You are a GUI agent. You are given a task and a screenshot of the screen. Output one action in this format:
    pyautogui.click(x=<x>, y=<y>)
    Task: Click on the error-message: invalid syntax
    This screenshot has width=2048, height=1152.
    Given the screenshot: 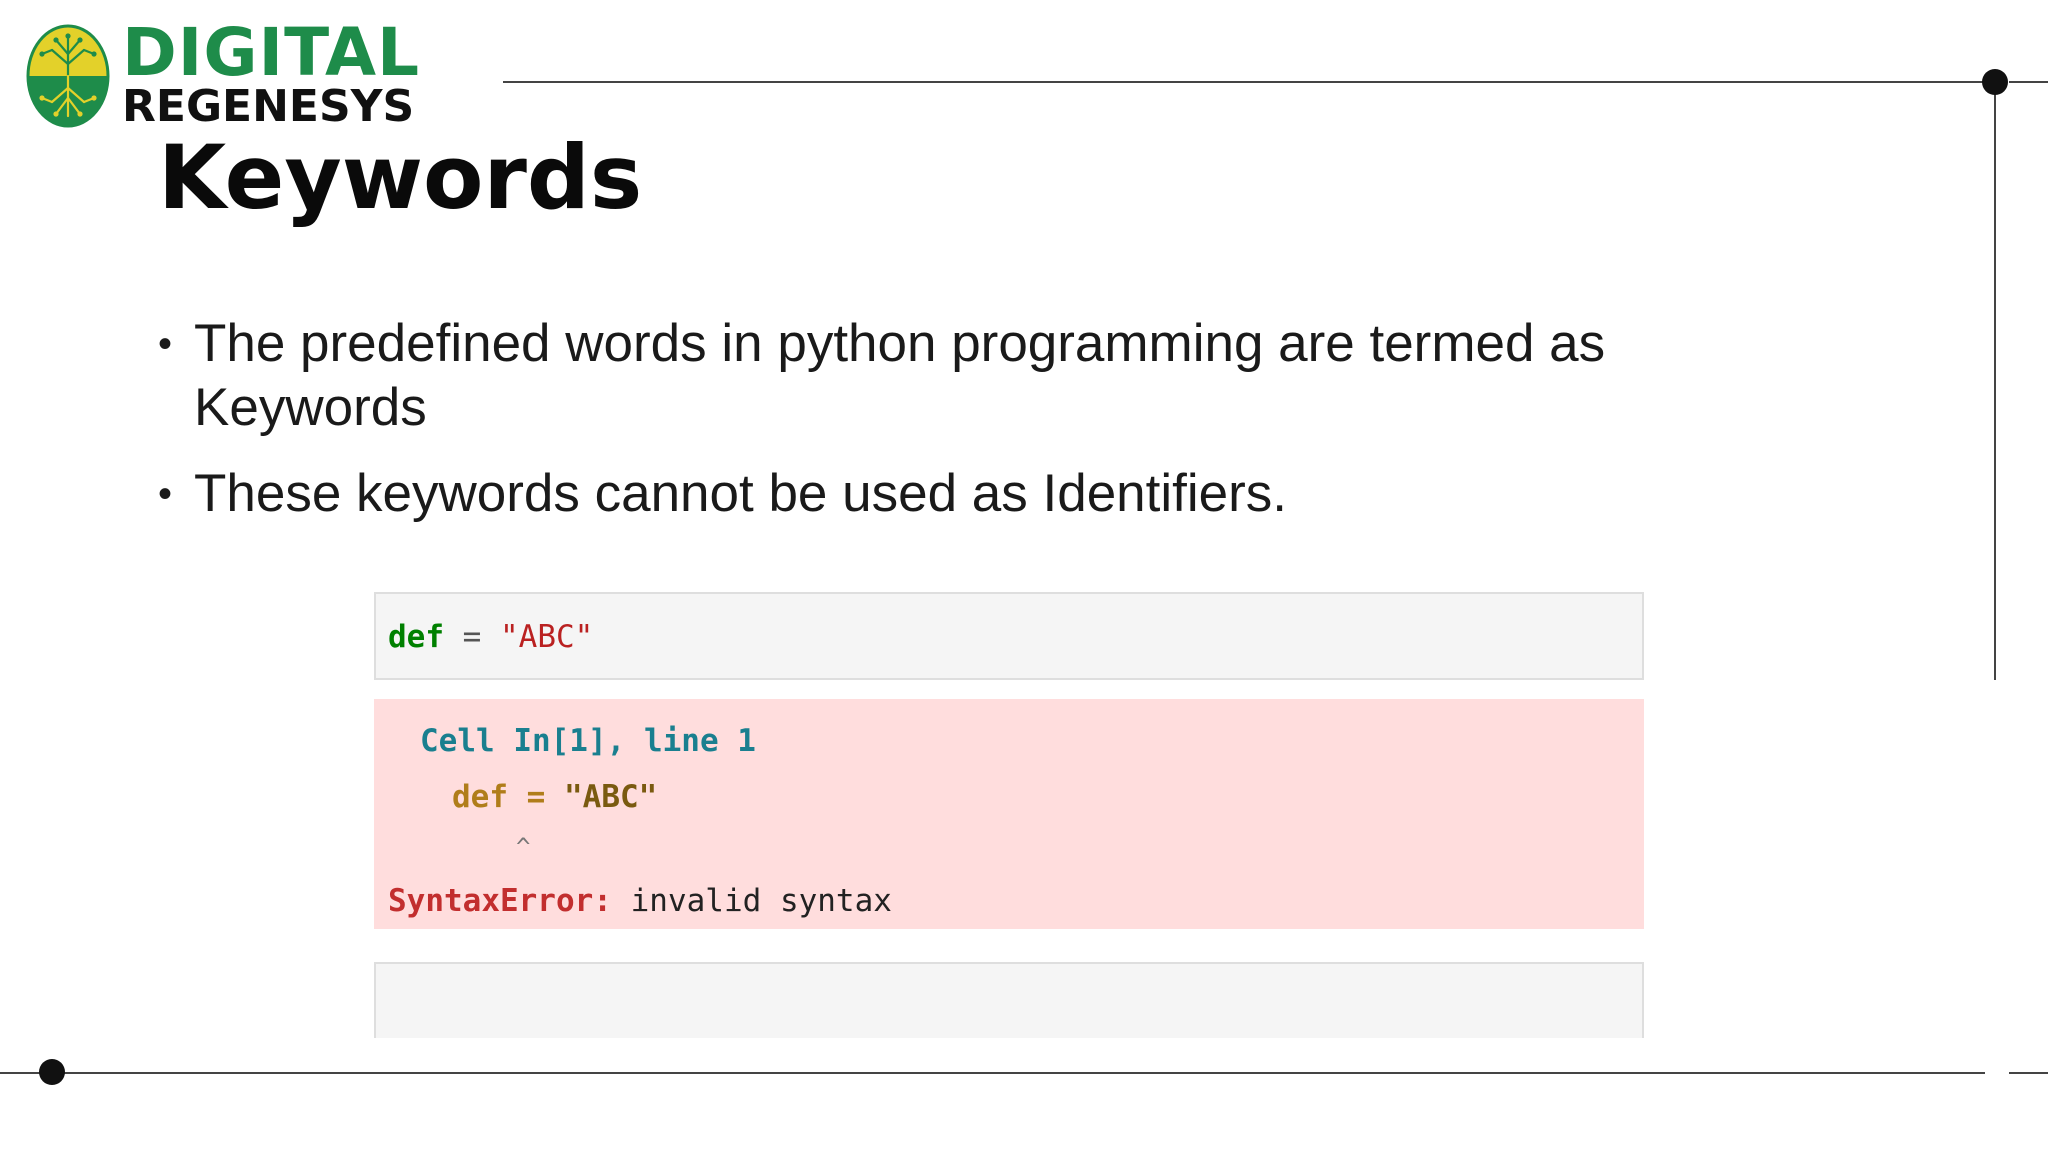 What is the action you would take?
    pyautogui.click(x=751, y=901)
    